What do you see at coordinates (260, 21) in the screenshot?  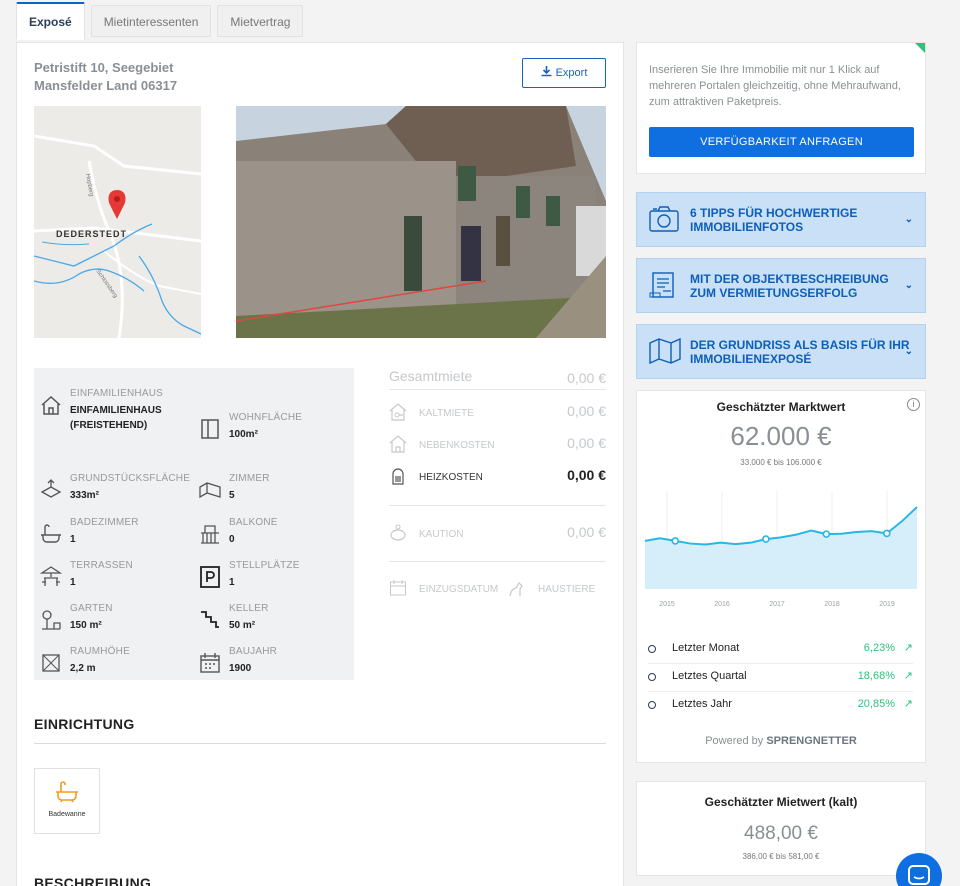 I see `tab-mietvertrag: Mietvertrag` at bounding box center [260, 21].